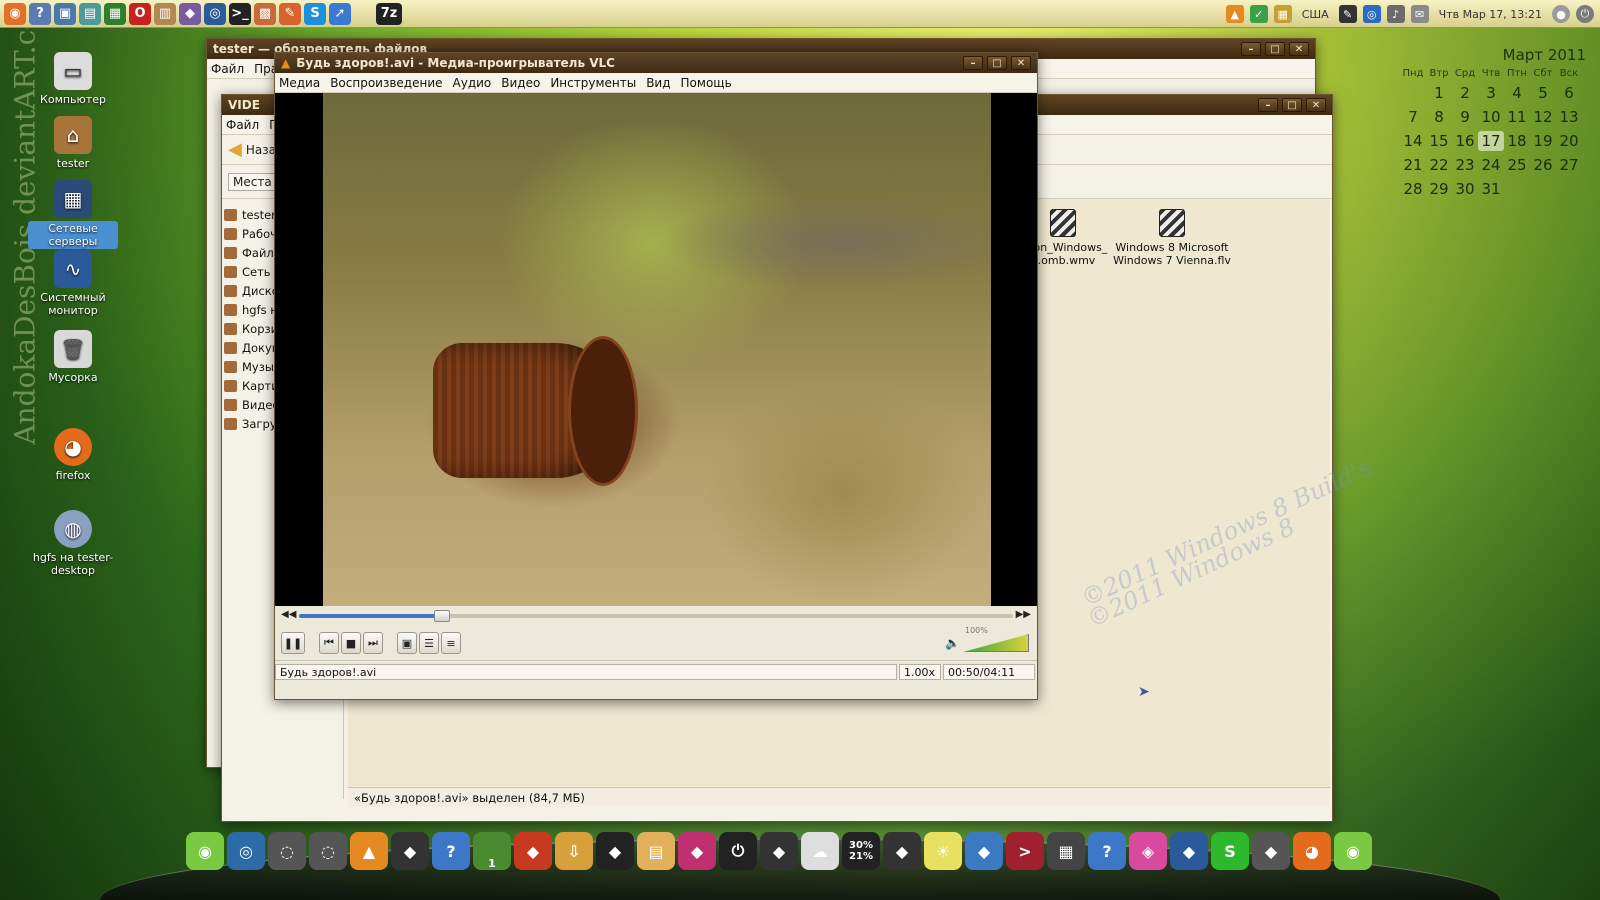 This screenshot has width=1600, height=900. What do you see at coordinates (73, 283) in the screenshot?
I see `desktop-icon-system-monitor: ∿ Системный монитор` at bounding box center [73, 283].